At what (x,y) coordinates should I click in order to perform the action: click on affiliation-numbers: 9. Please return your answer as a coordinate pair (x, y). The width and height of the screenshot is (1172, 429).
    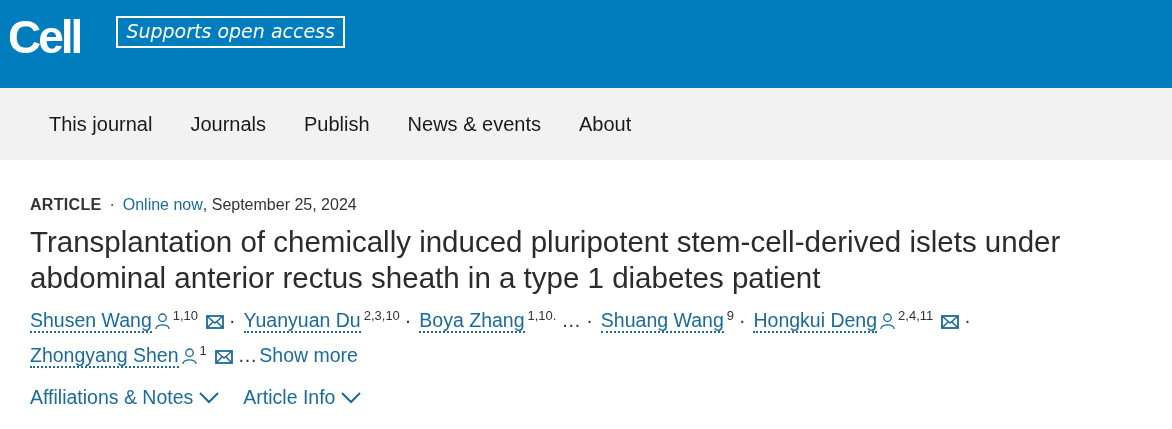
    Looking at the image, I should click on (730, 316).